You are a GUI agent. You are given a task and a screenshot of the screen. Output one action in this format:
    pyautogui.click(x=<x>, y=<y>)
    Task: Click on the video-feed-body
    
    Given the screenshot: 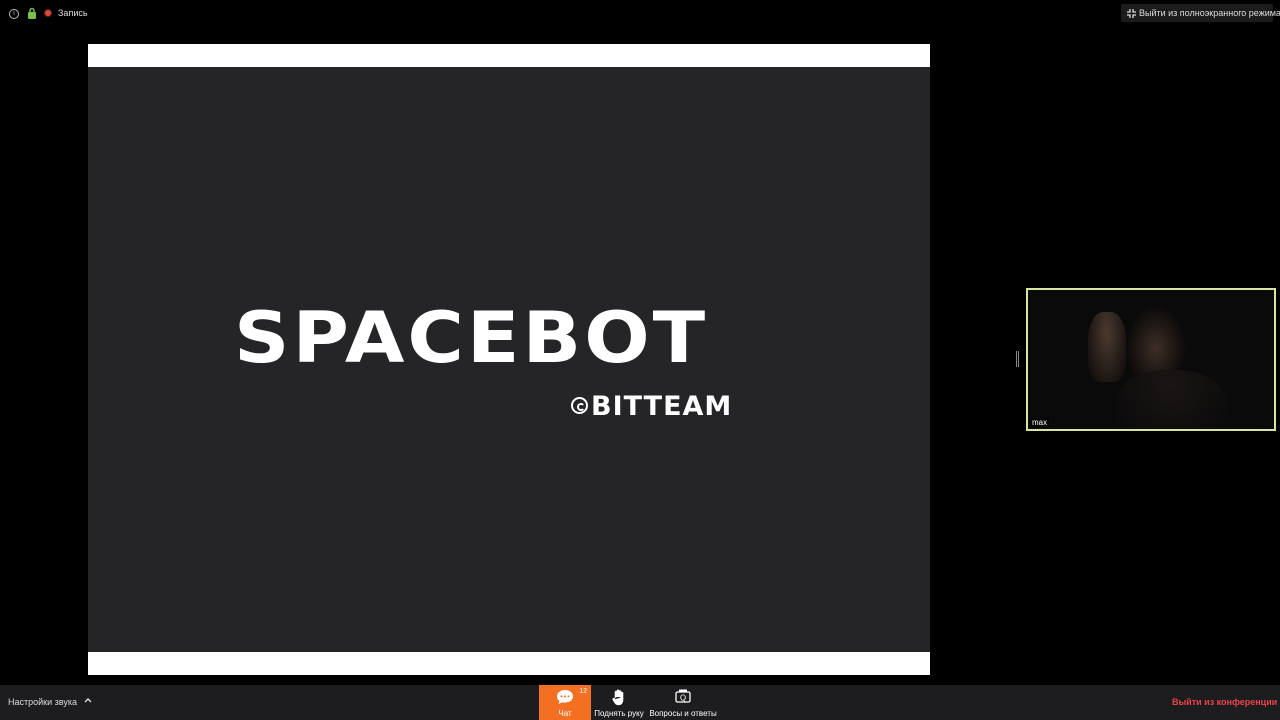 What is the action you would take?
    pyautogui.click(x=1171, y=399)
    